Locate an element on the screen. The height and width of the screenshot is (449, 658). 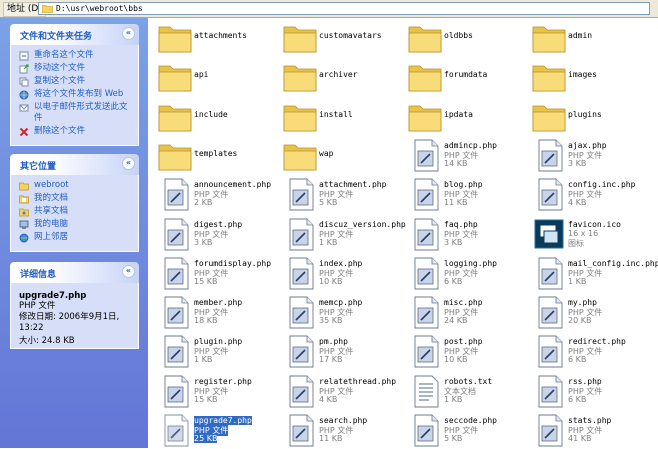
task-link-1: 移动这个文件 is located at coordinates (75, 68).